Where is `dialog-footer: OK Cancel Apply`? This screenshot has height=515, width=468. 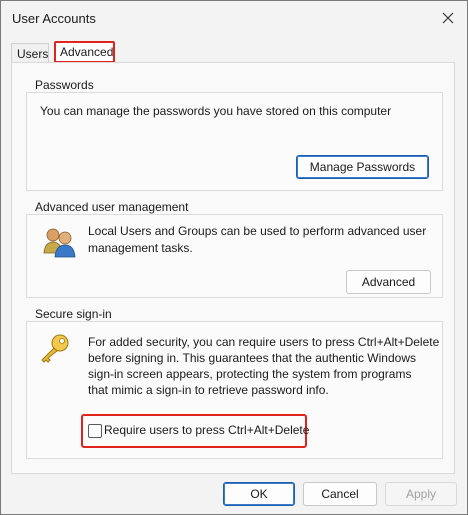
dialog-footer: OK Cancel Apply is located at coordinates (234, 496).